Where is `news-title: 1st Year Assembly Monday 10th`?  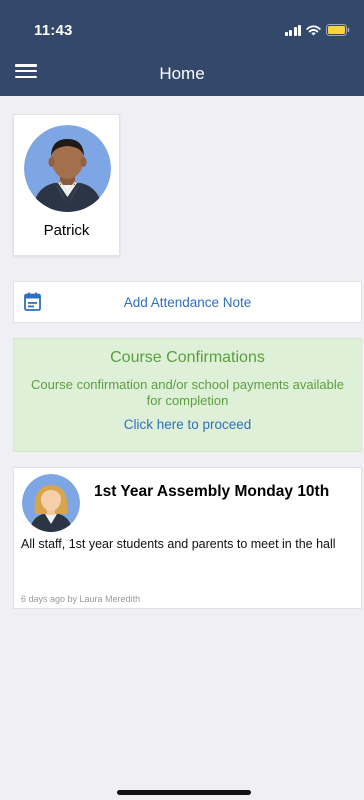
news-title: 1st Year Assembly Monday 10th is located at coordinates (212, 491).